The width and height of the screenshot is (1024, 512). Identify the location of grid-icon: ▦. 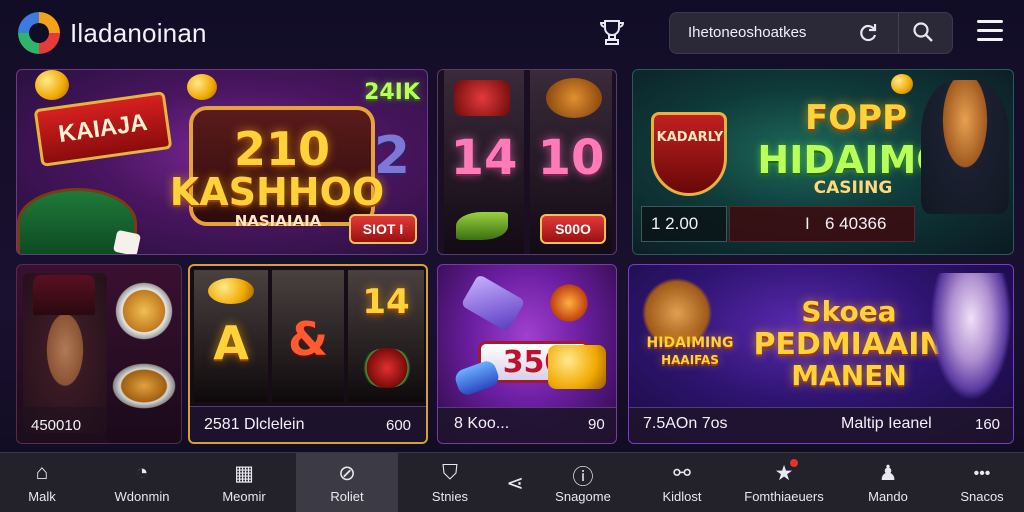
(244, 473).